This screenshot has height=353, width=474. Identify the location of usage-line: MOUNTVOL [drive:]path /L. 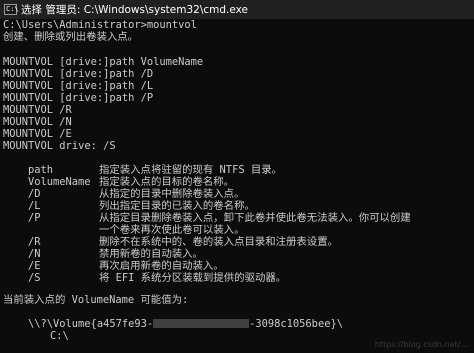
(78, 86).